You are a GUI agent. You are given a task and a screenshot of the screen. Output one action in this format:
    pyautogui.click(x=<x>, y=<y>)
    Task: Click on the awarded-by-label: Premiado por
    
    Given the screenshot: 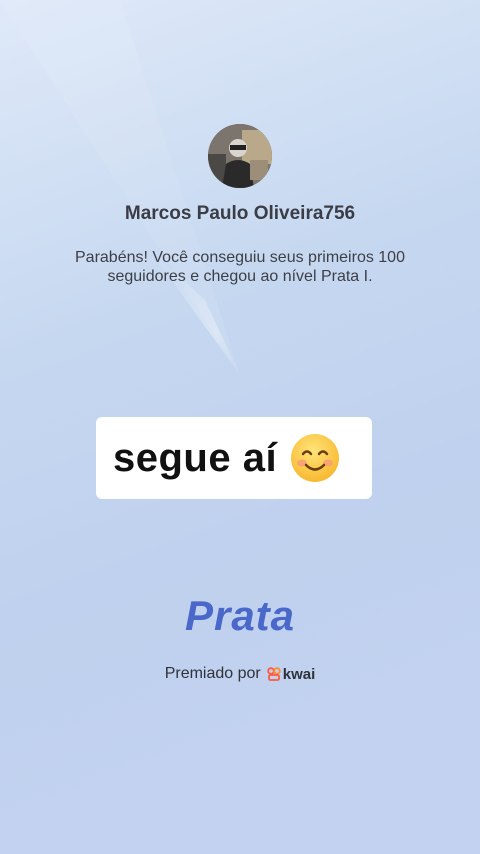 What is the action you would take?
    pyautogui.click(x=212, y=673)
    